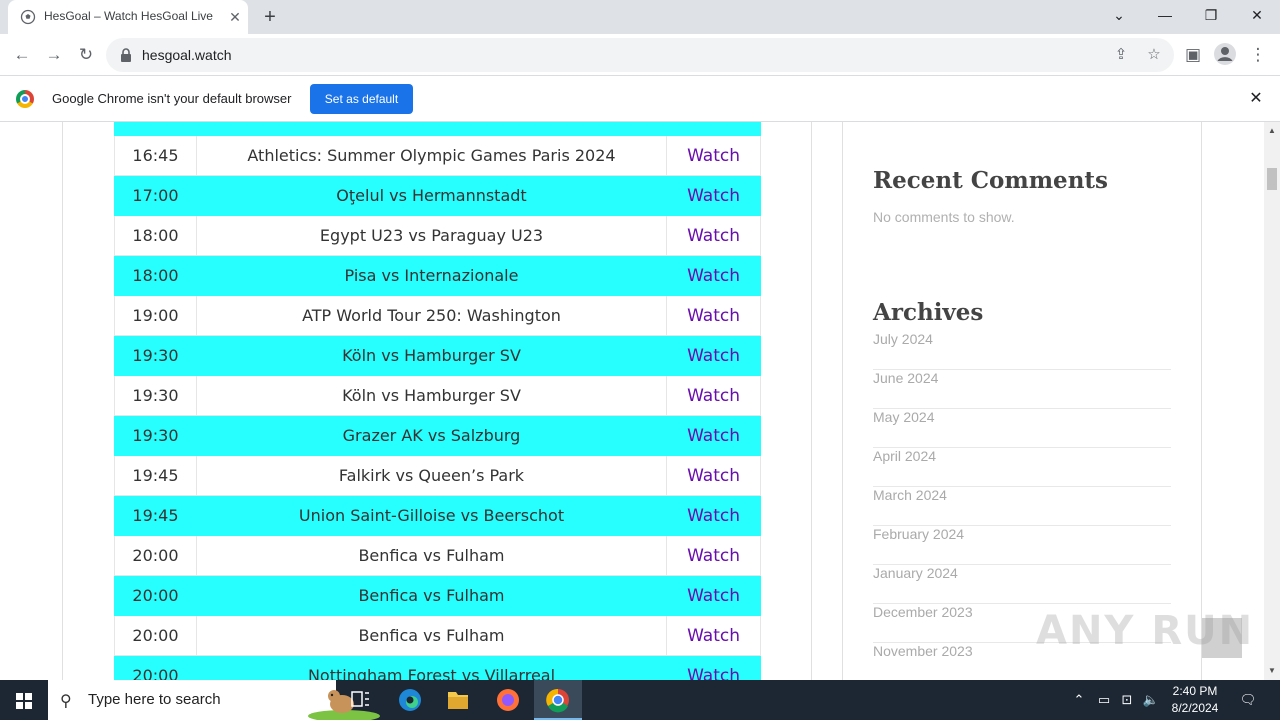 This screenshot has width=1280, height=725. What do you see at coordinates (437, 315) in the screenshot?
I see `schedule-row: 19:00 ATP World Tour 250: Washington Watch` at bounding box center [437, 315].